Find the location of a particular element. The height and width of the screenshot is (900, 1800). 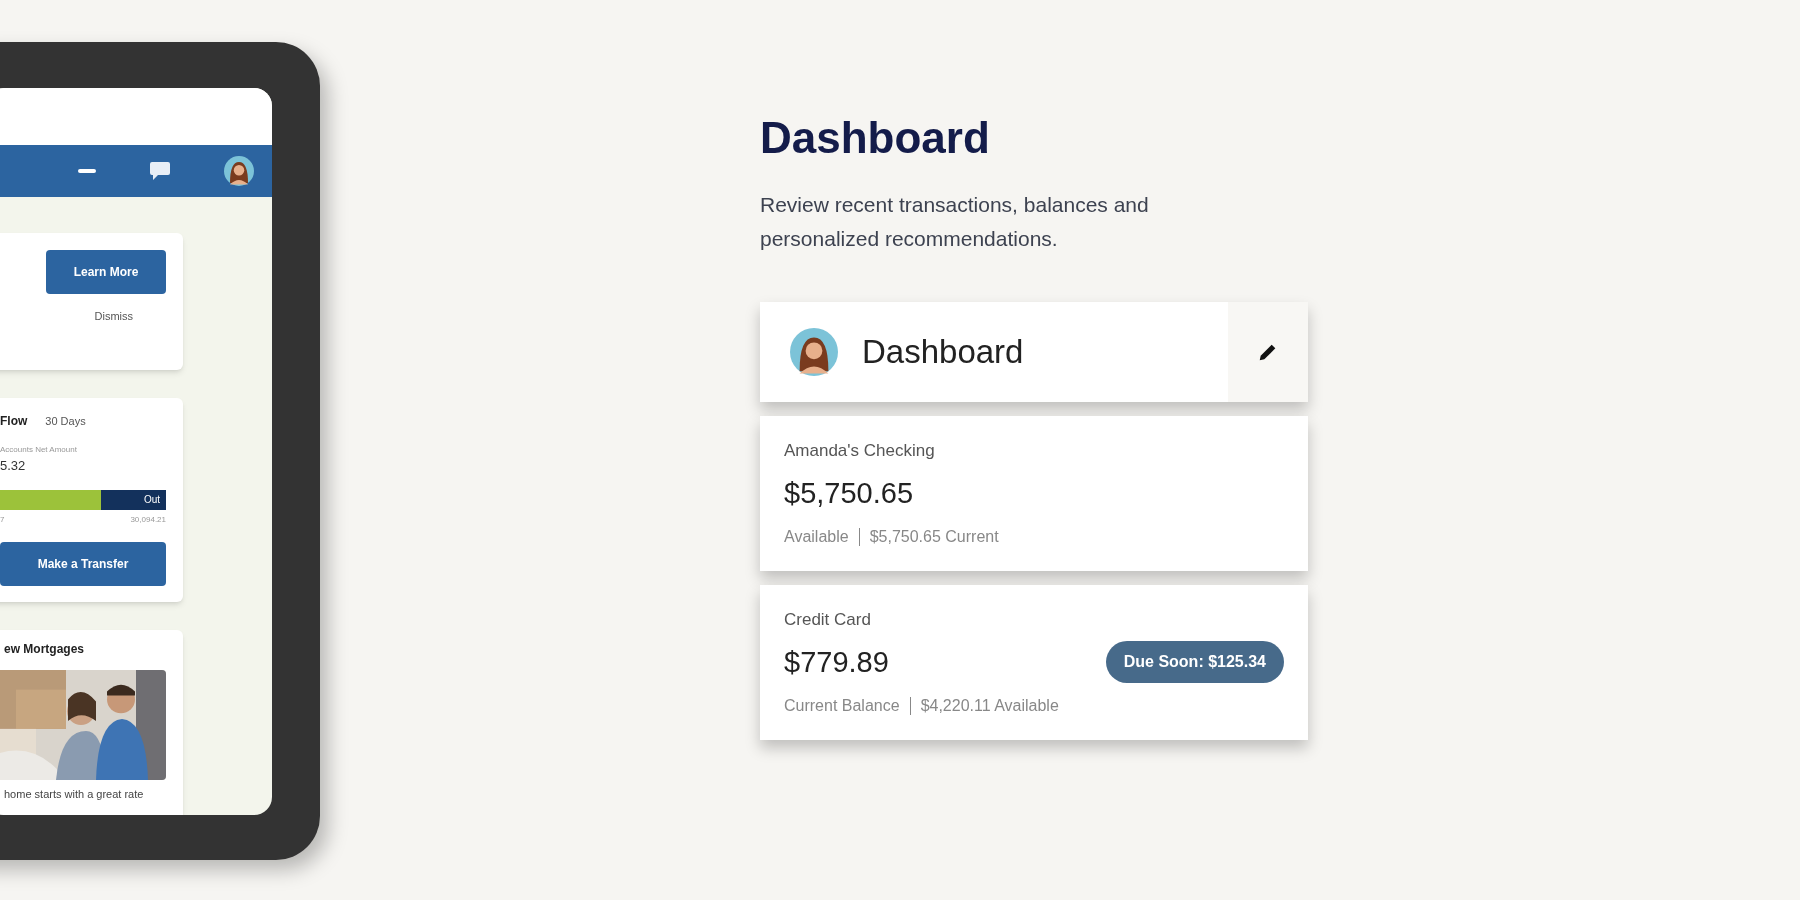

balance-detail: Available is located at coordinates (816, 537).